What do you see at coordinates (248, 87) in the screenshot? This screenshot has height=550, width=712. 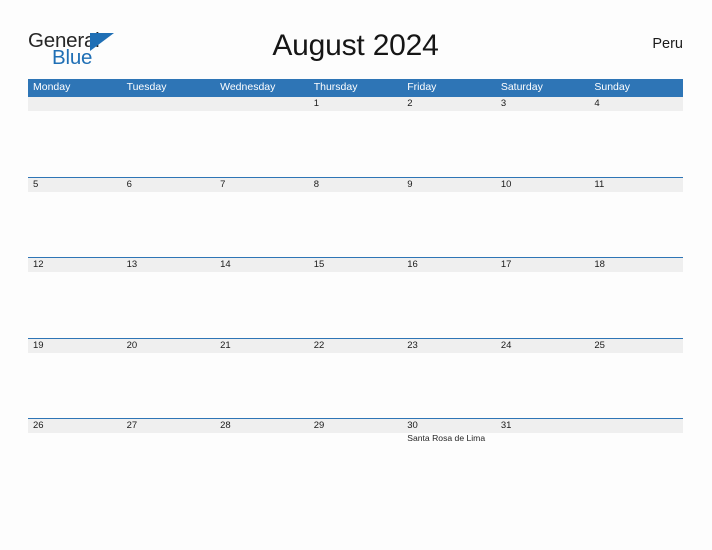 I see `weekday-header-wednesday: Wednesday` at bounding box center [248, 87].